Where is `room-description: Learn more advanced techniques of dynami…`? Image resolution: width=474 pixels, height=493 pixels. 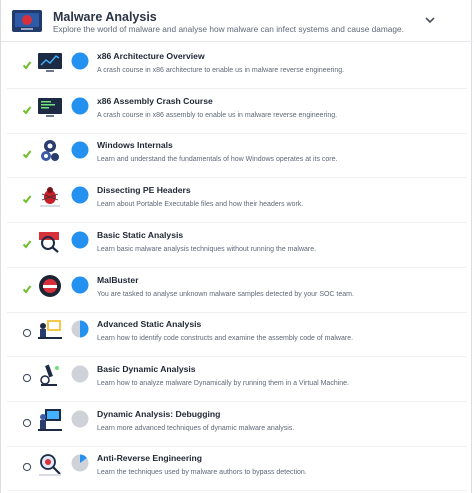 room-description: Learn more advanced techniques of dynami… is located at coordinates (196, 428).